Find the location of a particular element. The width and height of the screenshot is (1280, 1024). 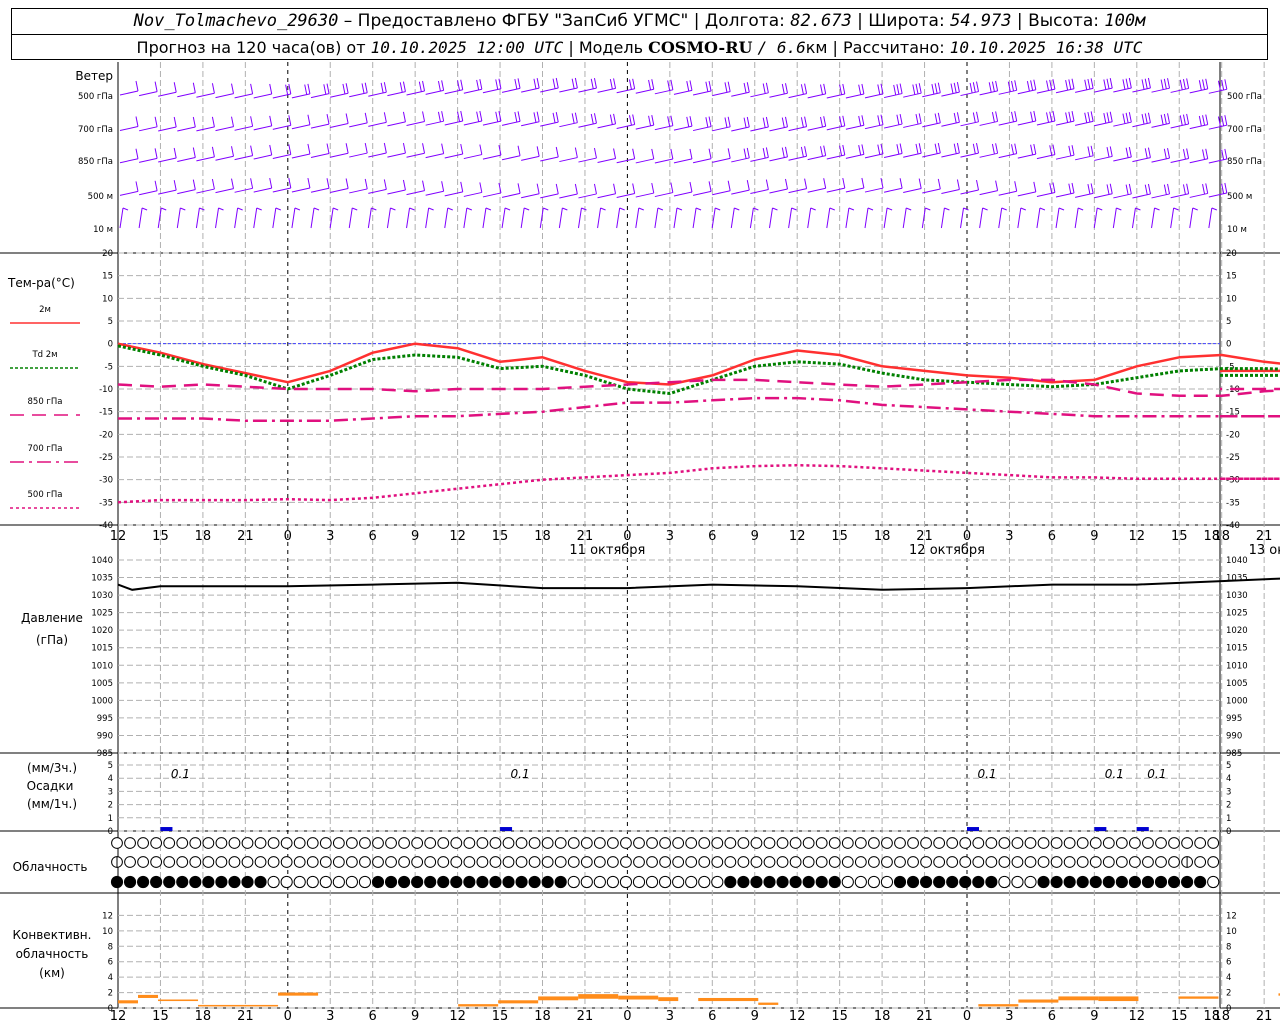

precip-value-label: 0.1 is located at coordinates (1114, 774).